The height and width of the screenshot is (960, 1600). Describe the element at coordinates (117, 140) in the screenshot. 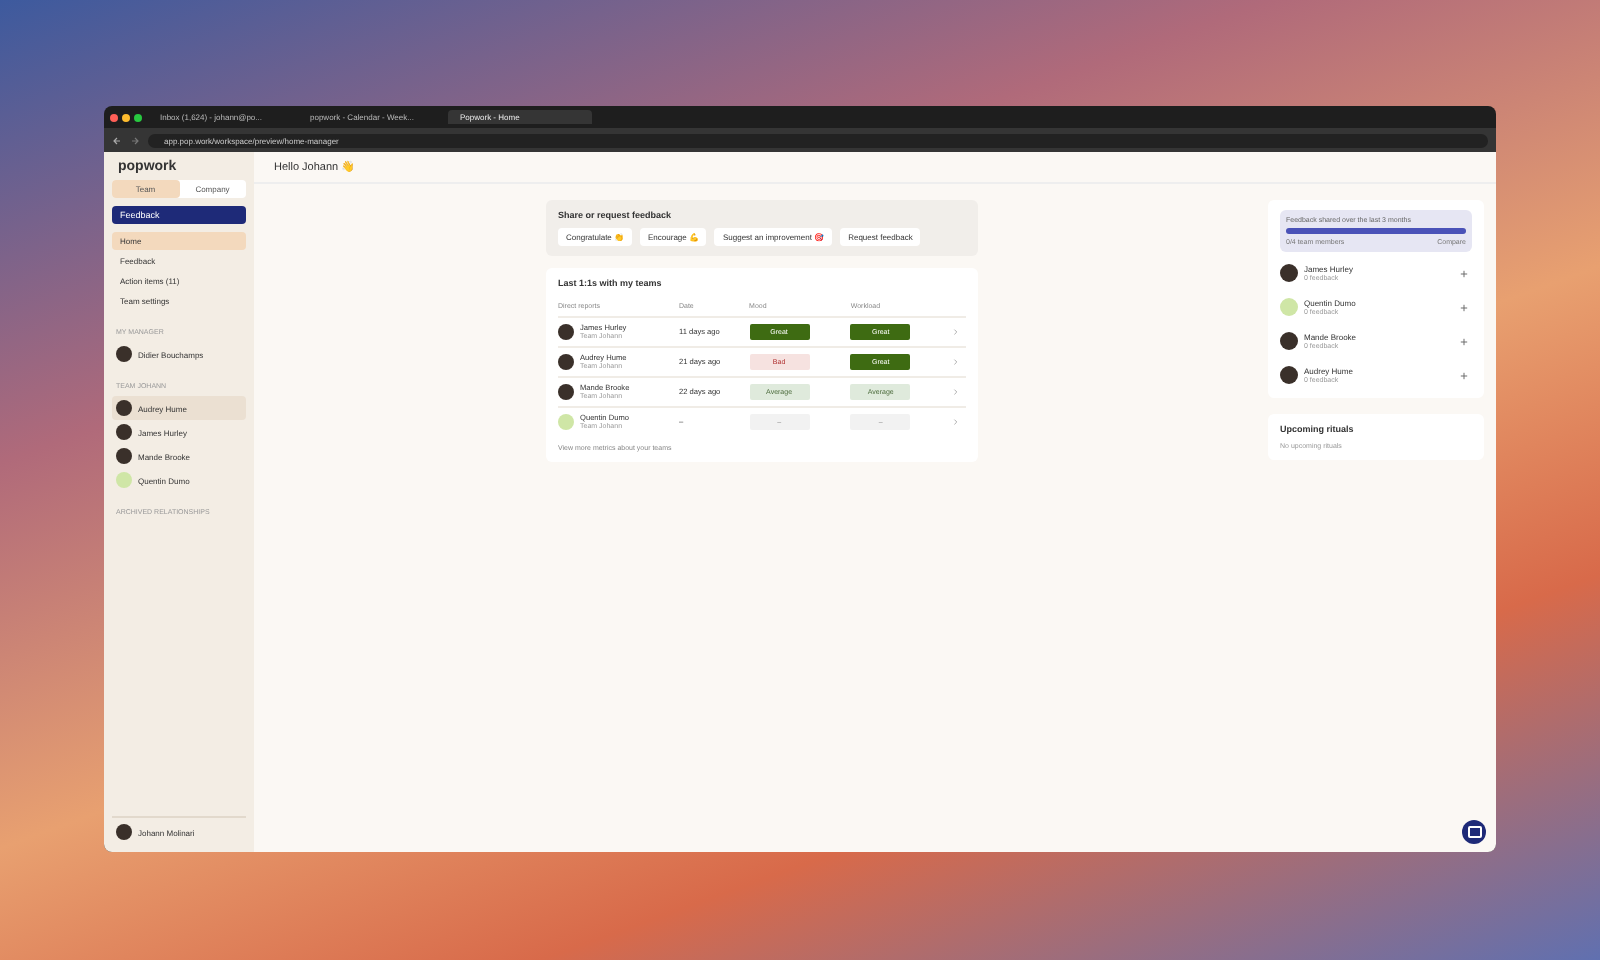

I see `back-icon` at that location.